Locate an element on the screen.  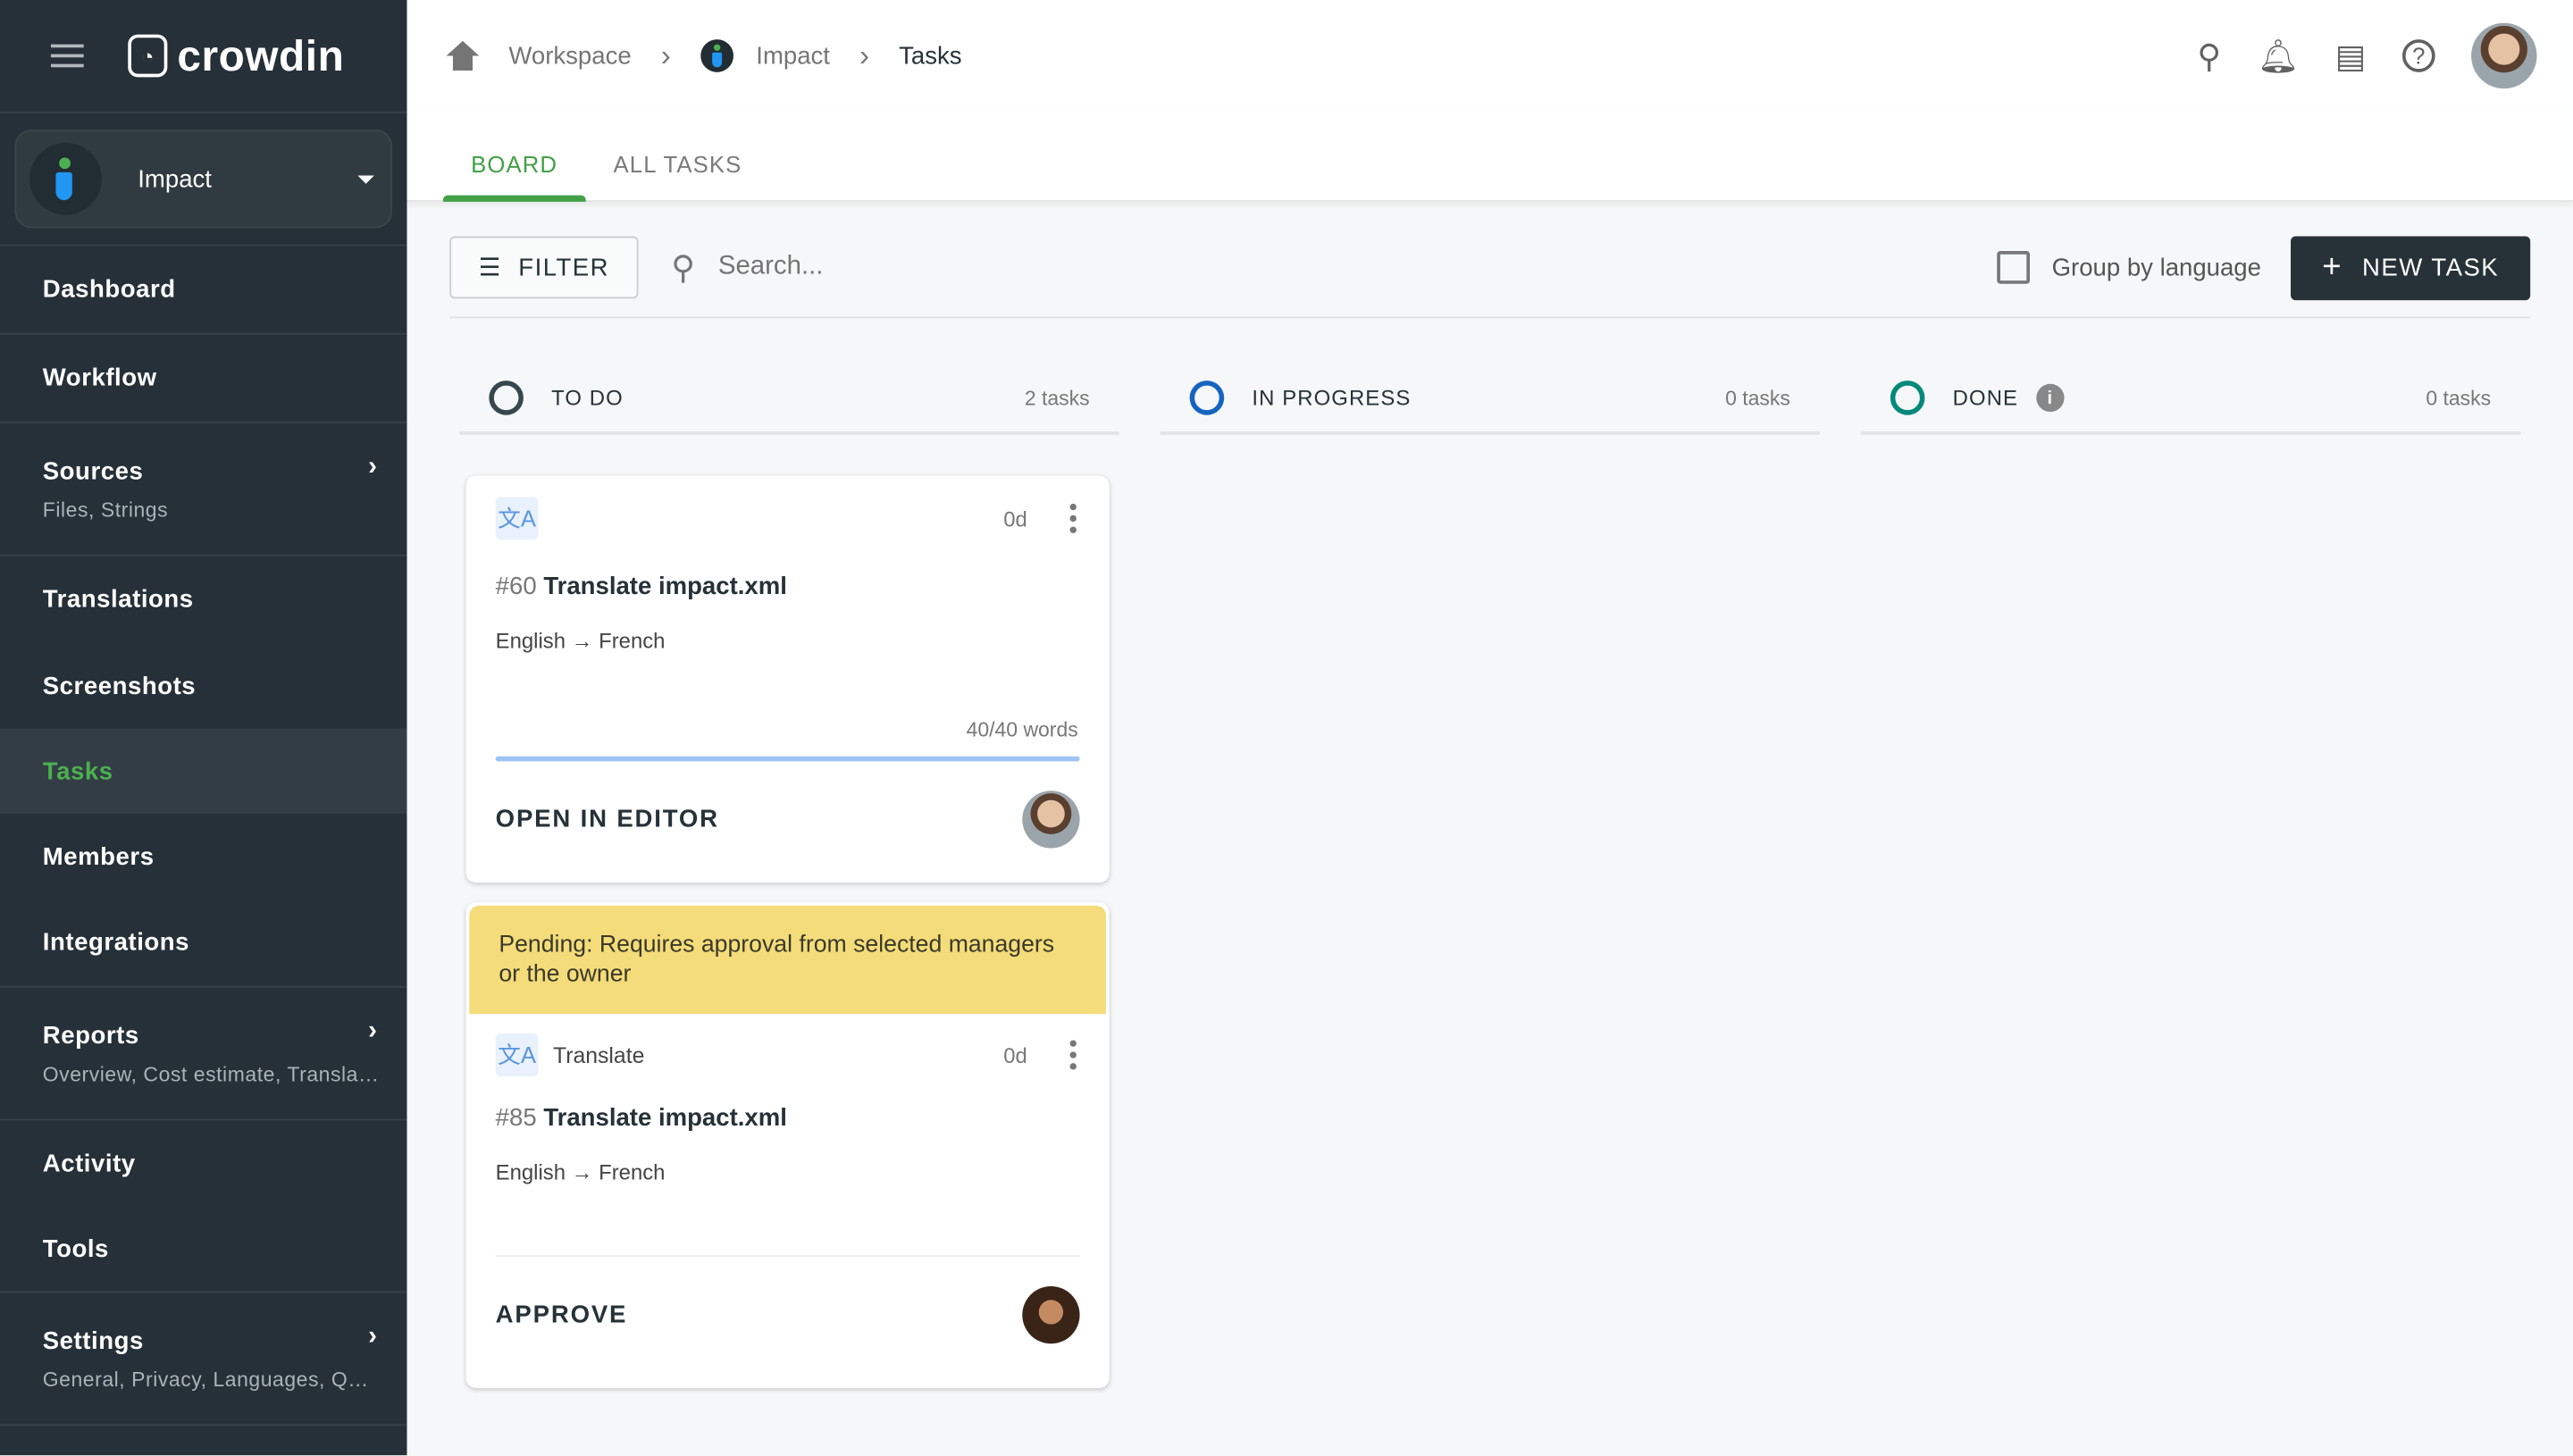
breadcrumb-workspace: Workspace is located at coordinates (569, 56).